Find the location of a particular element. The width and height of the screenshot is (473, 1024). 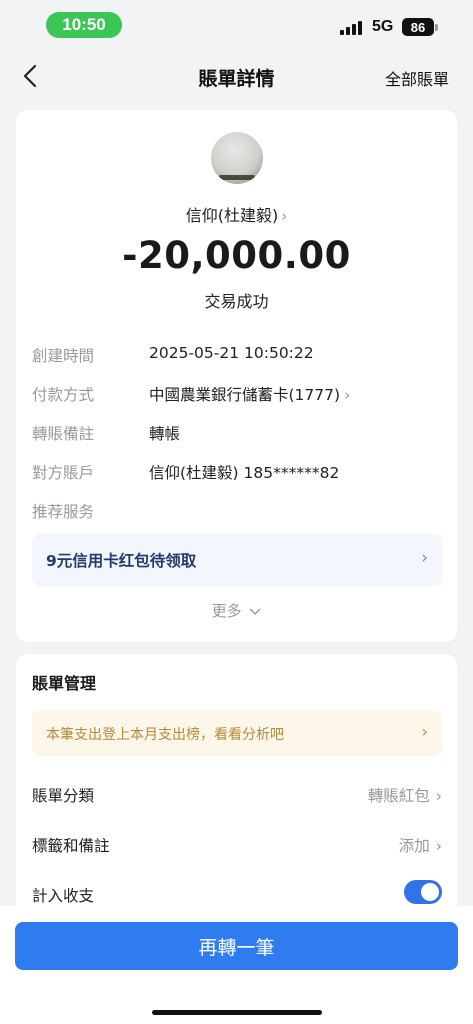

promo-text: 9元信用卡红包待领取 is located at coordinates (121, 561).